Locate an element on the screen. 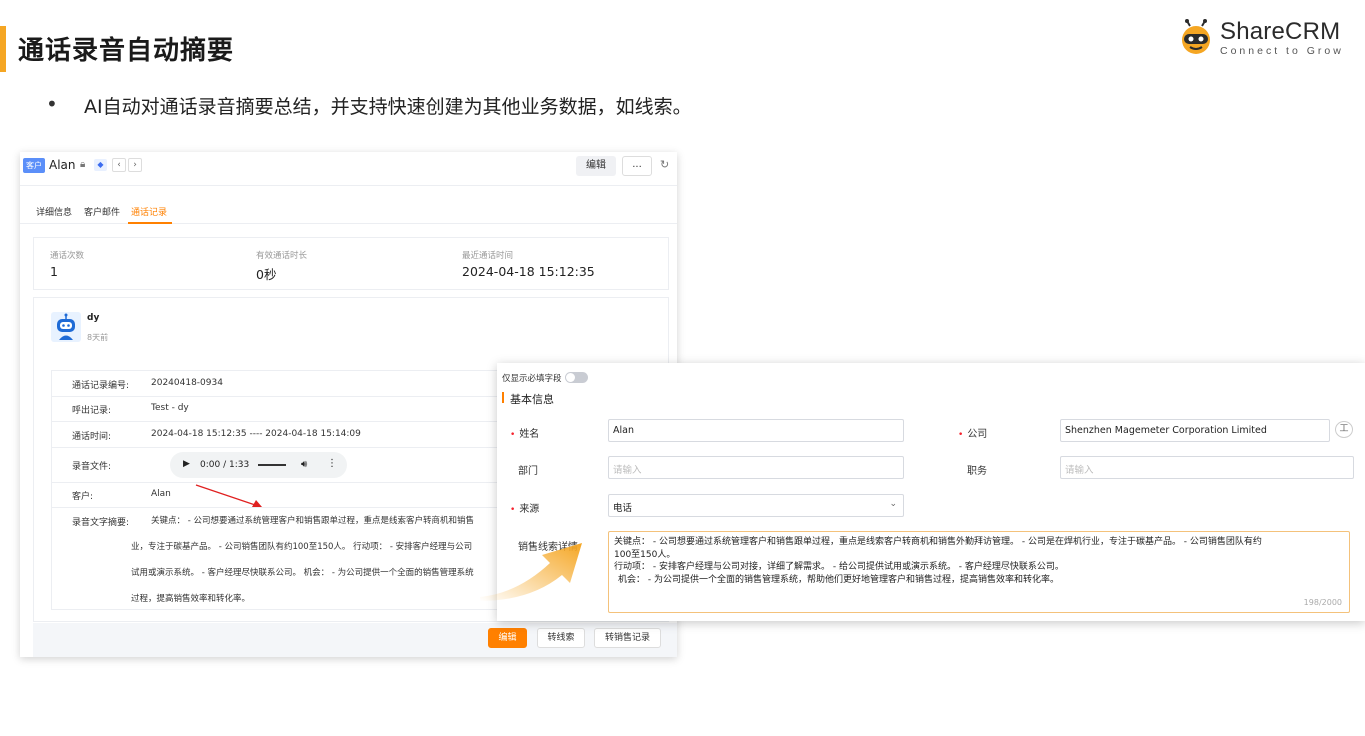 This screenshot has height=736, width=1365. department-input: 请输入 is located at coordinates (756, 467).